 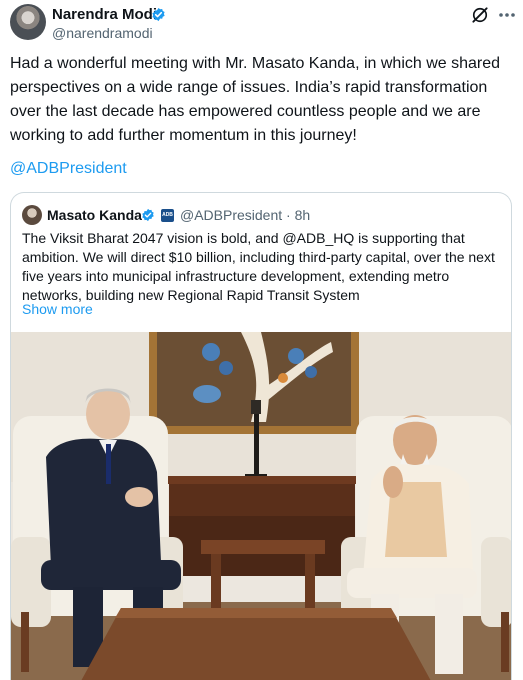 I want to click on author-handle: @narendramodi, so click(x=102, y=33).